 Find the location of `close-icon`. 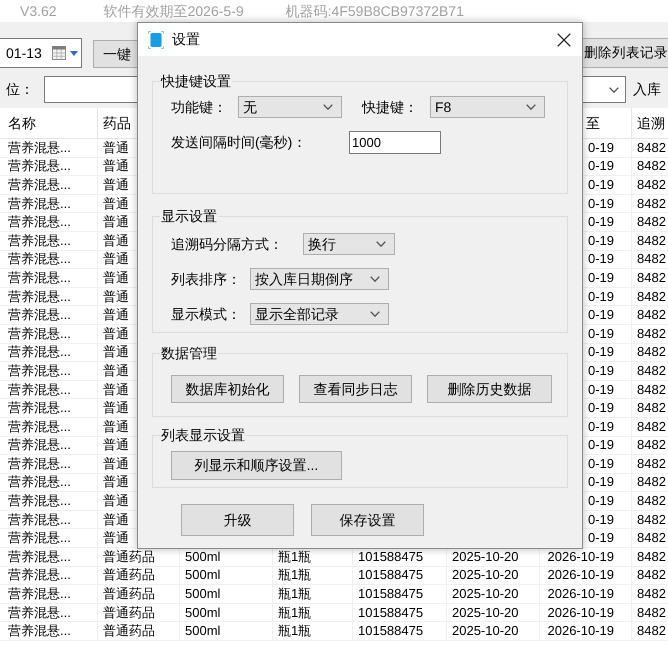

close-icon is located at coordinates (564, 39).